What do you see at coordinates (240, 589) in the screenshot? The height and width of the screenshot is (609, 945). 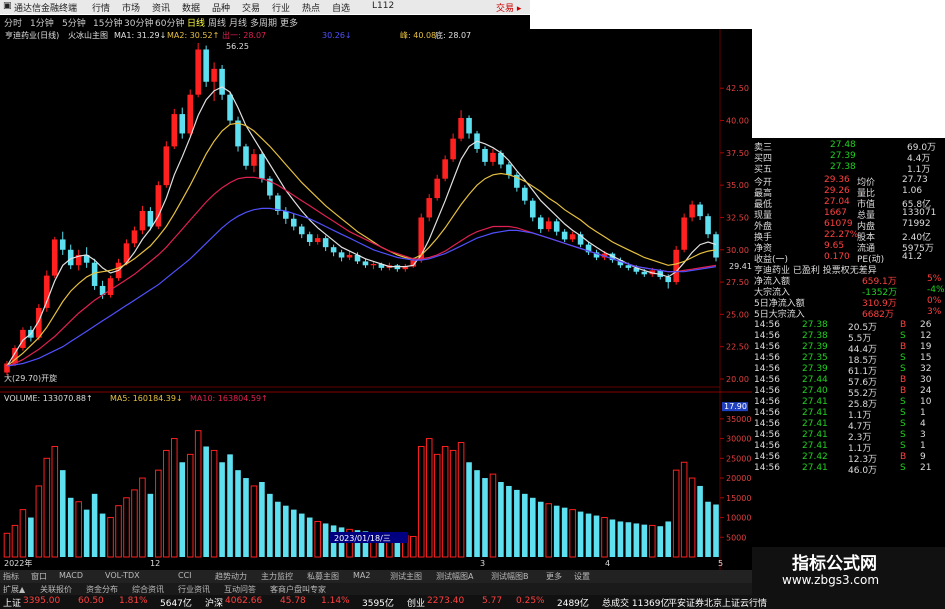 I see `extension-tab: 互动问答` at bounding box center [240, 589].